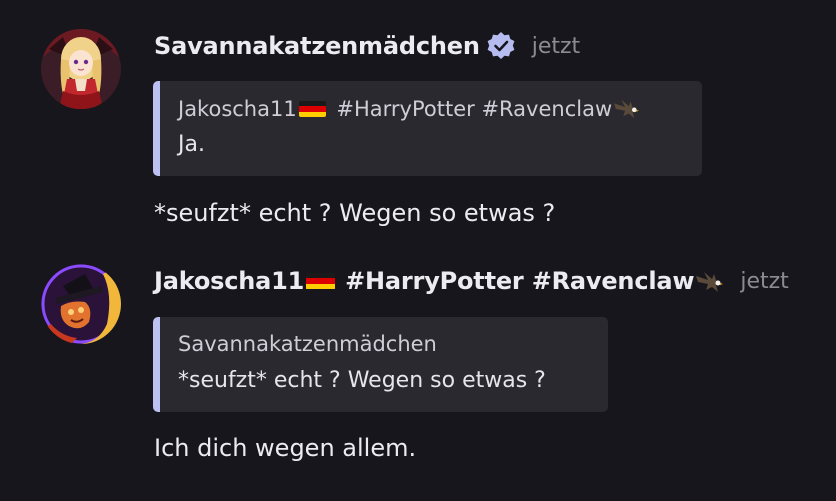  I want to click on verified-badge-icon, so click(501, 46).